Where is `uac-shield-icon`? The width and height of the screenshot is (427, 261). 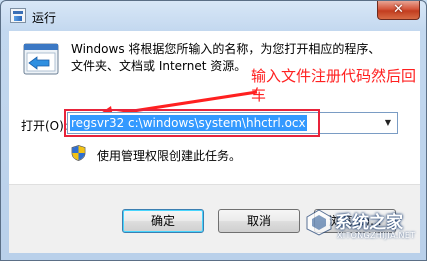 uac-shield-icon is located at coordinates (78, 153).